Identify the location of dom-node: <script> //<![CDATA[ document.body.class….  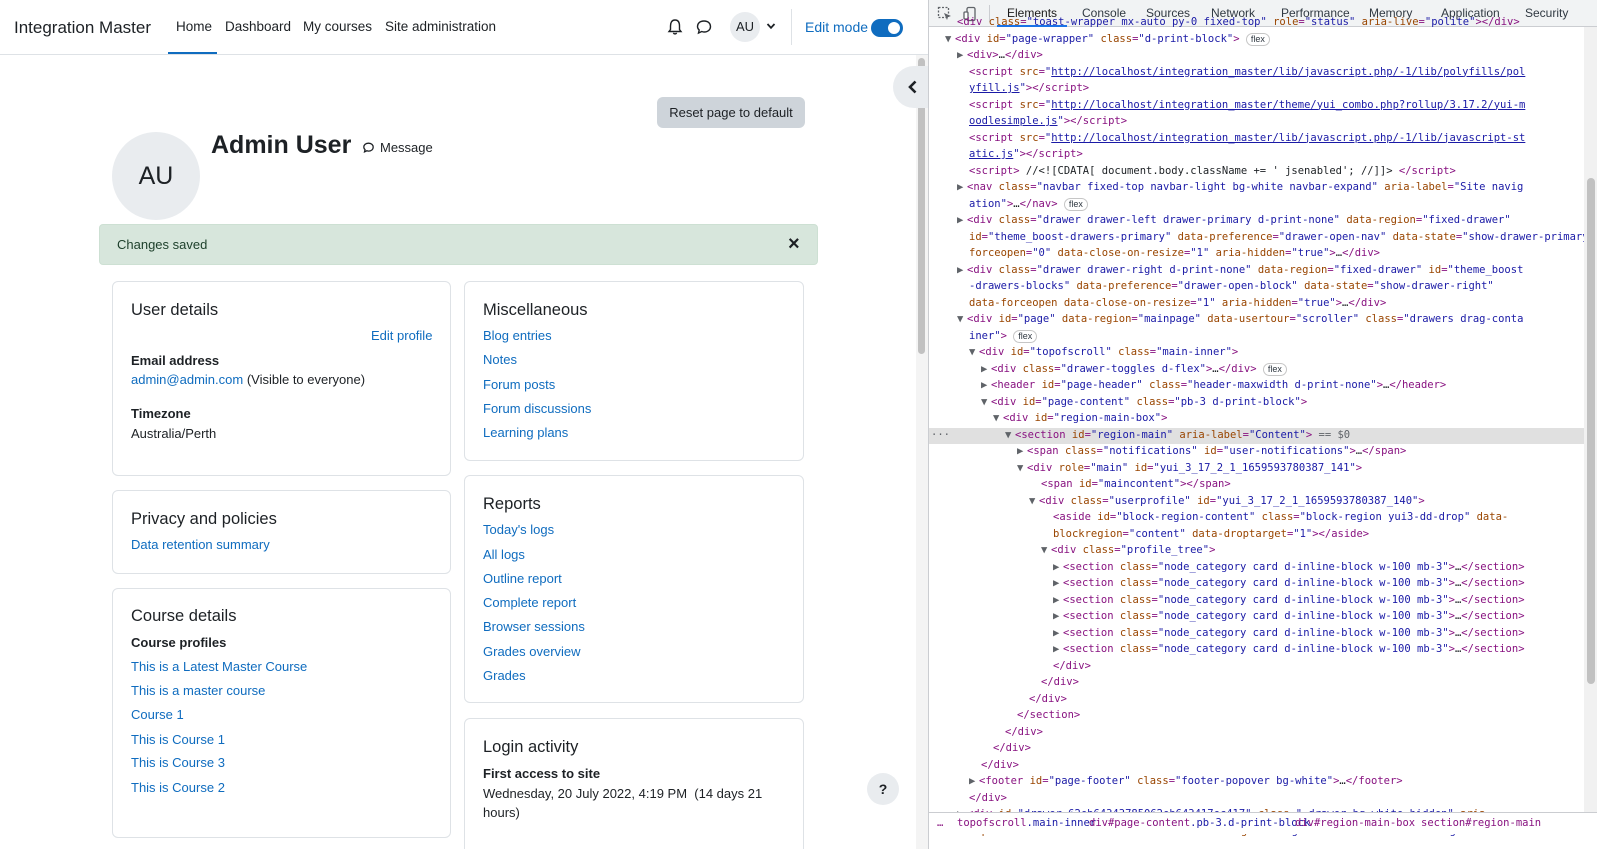
(1263, 172).